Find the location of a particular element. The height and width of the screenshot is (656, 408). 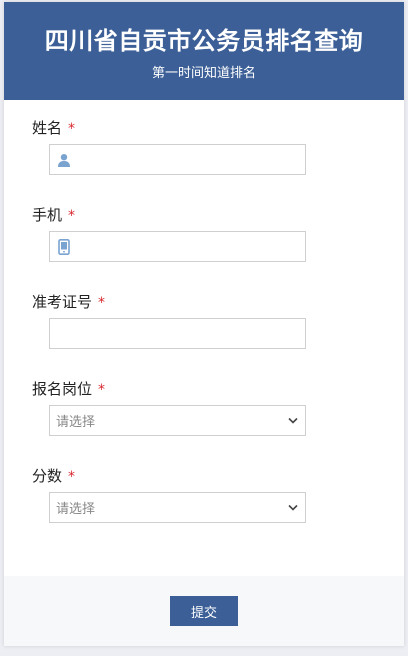

phone-label: 手机 * is located at coordinates (54, 215).